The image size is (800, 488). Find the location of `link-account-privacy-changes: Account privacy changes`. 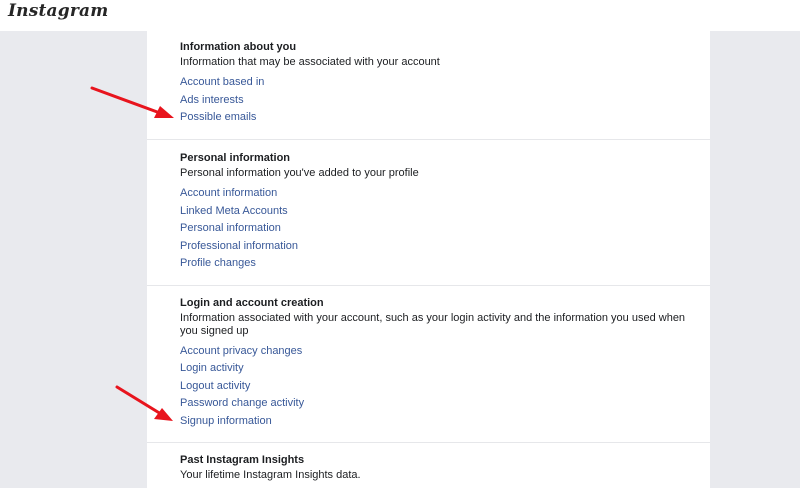

link-account-privacy-changes: Account privacy changes is located at coordinates (241, 351).